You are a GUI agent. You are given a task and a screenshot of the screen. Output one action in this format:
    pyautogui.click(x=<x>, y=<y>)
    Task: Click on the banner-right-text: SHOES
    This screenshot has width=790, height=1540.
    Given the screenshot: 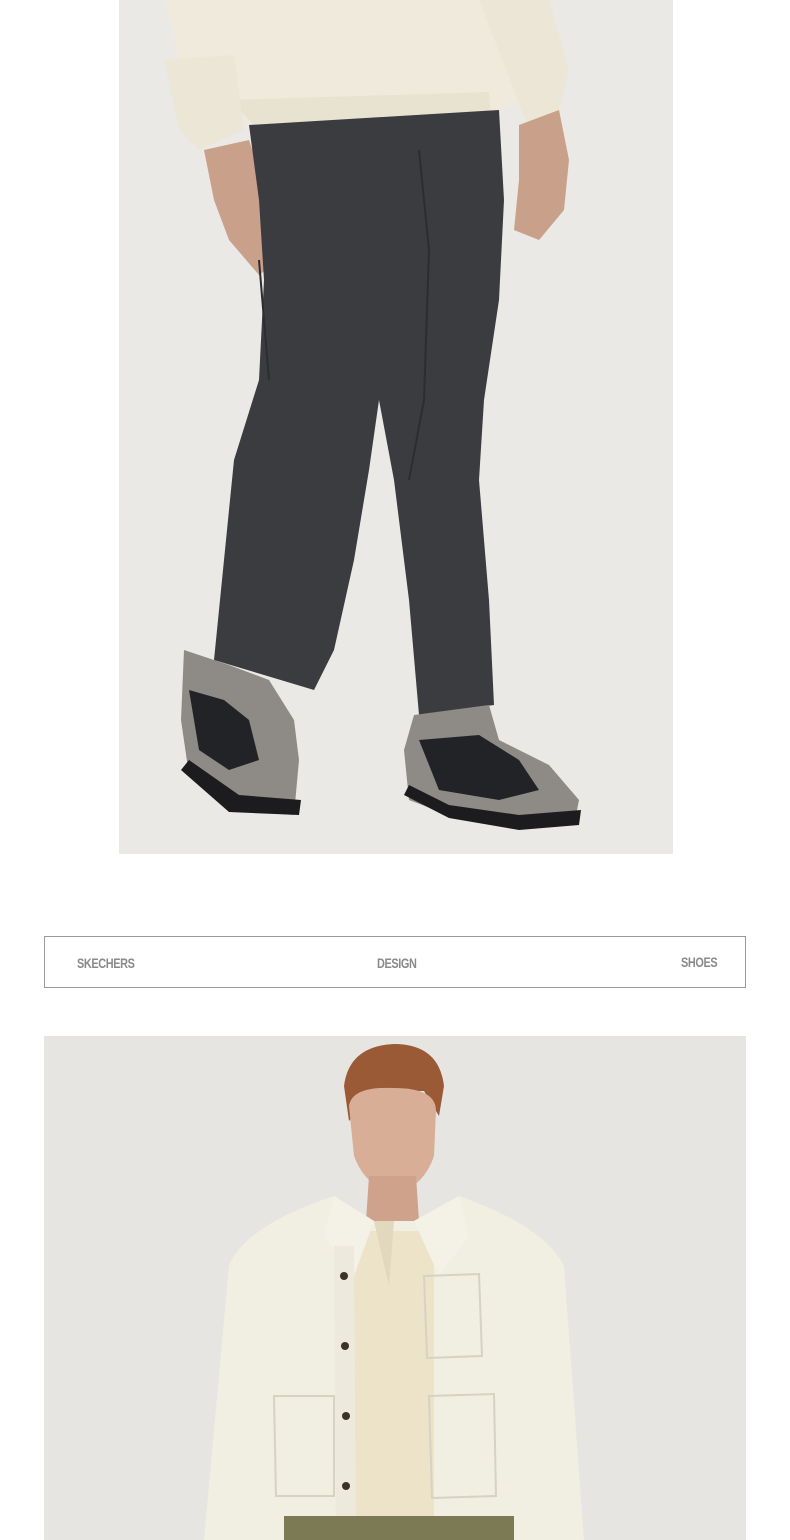 What is the action you would take?
    pyautogui.click(x=699, y=962)
    